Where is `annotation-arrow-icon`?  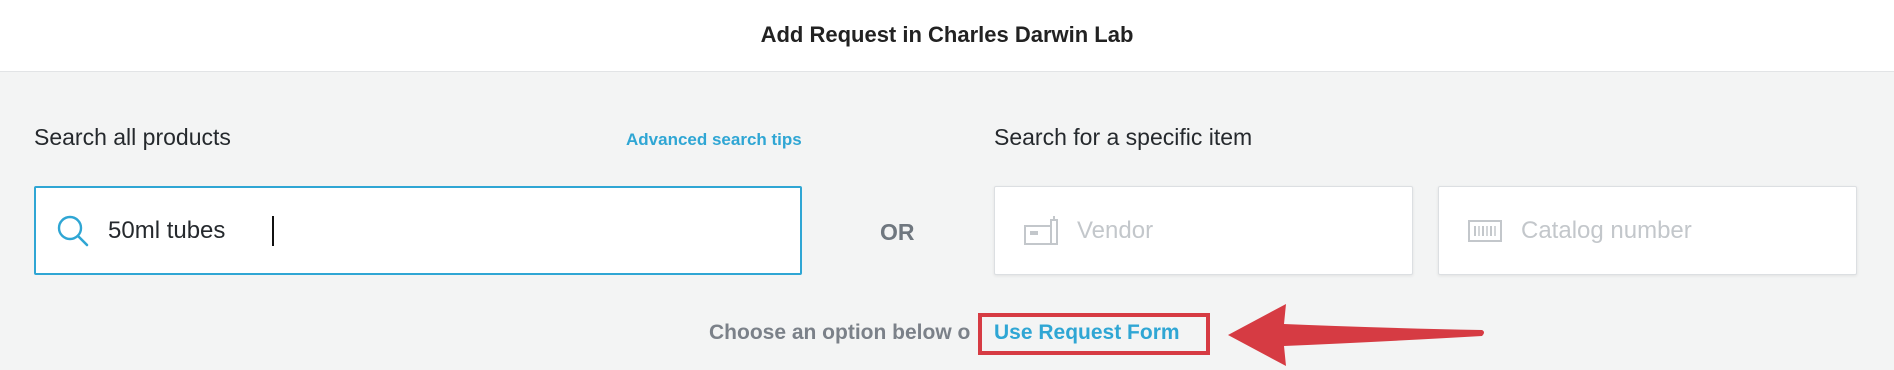
annotation-arrow-icon is located at coordinates (1356, 335).